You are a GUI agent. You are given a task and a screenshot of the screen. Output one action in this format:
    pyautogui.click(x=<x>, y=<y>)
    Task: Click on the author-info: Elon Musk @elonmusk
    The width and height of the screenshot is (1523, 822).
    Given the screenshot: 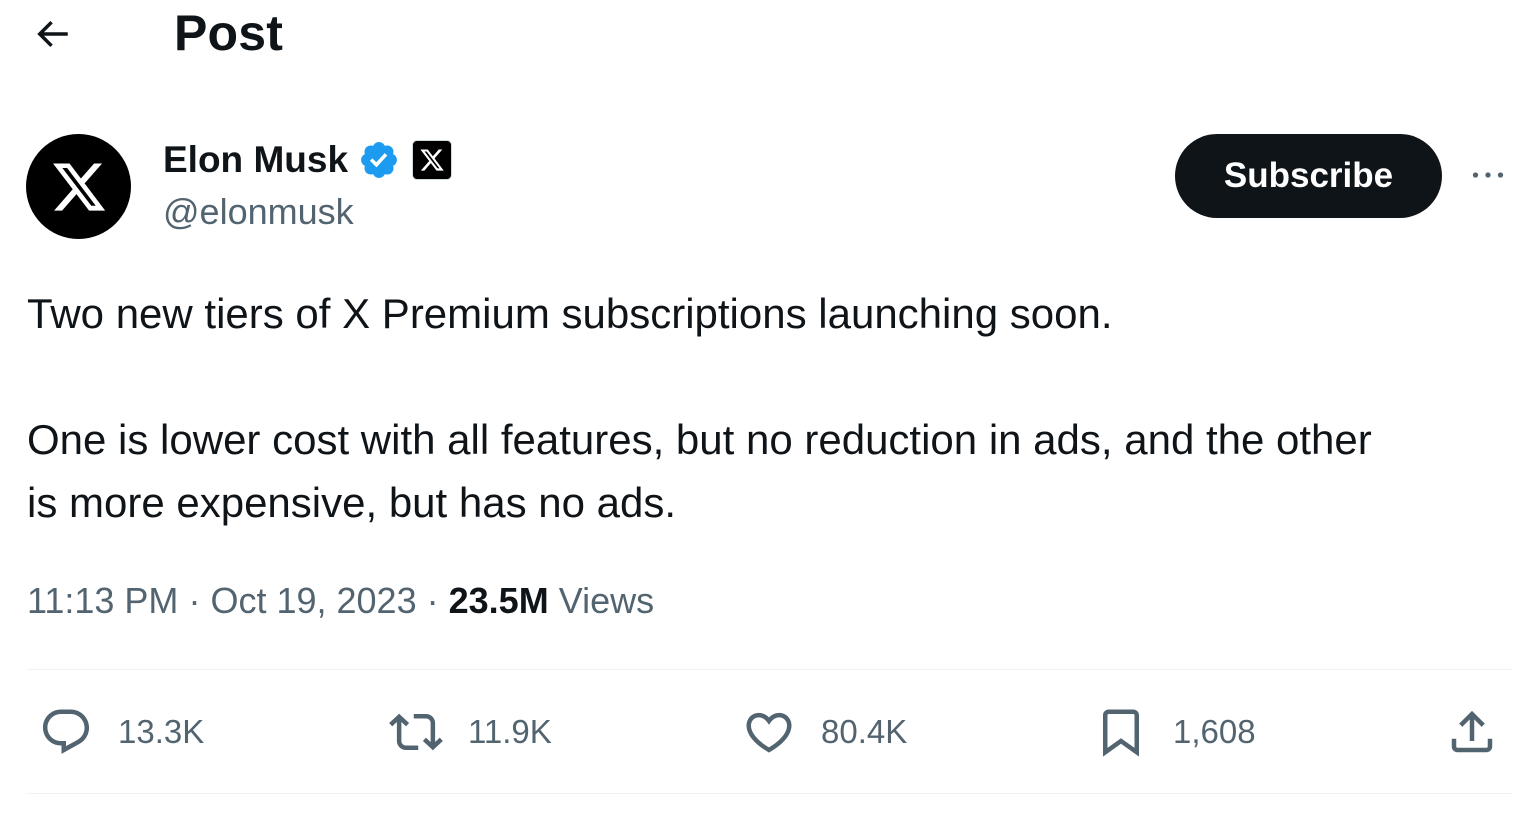 What is the action you would take?
    pyautogui.click(x=308, y=185)
    